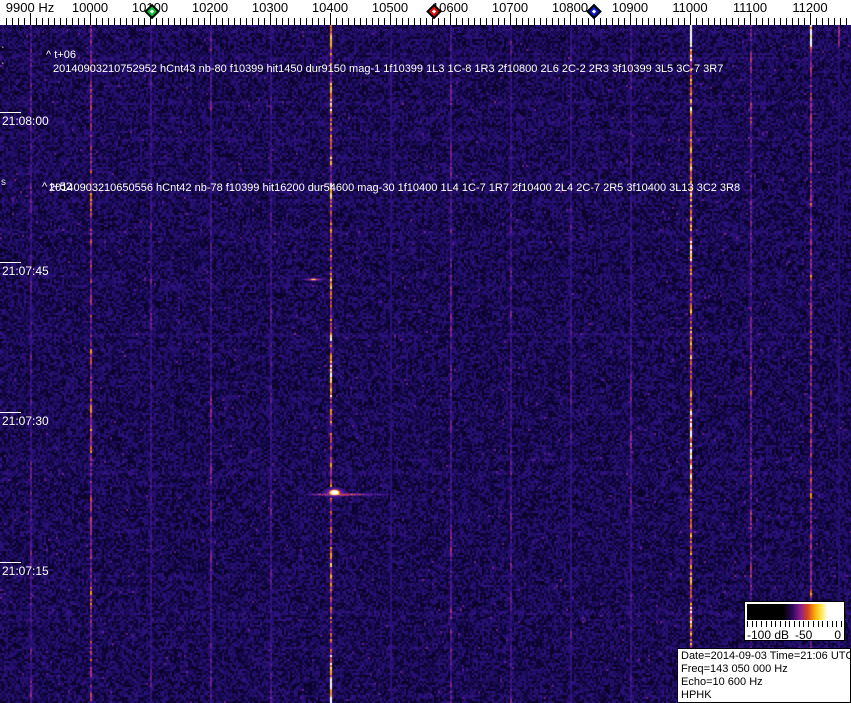 Image resolution: width=851 pixels, height=703 pixels. Describe the element at coordinates (594, 11) in the screenshot. I see `marker-blue-diamond-icon` at that location.